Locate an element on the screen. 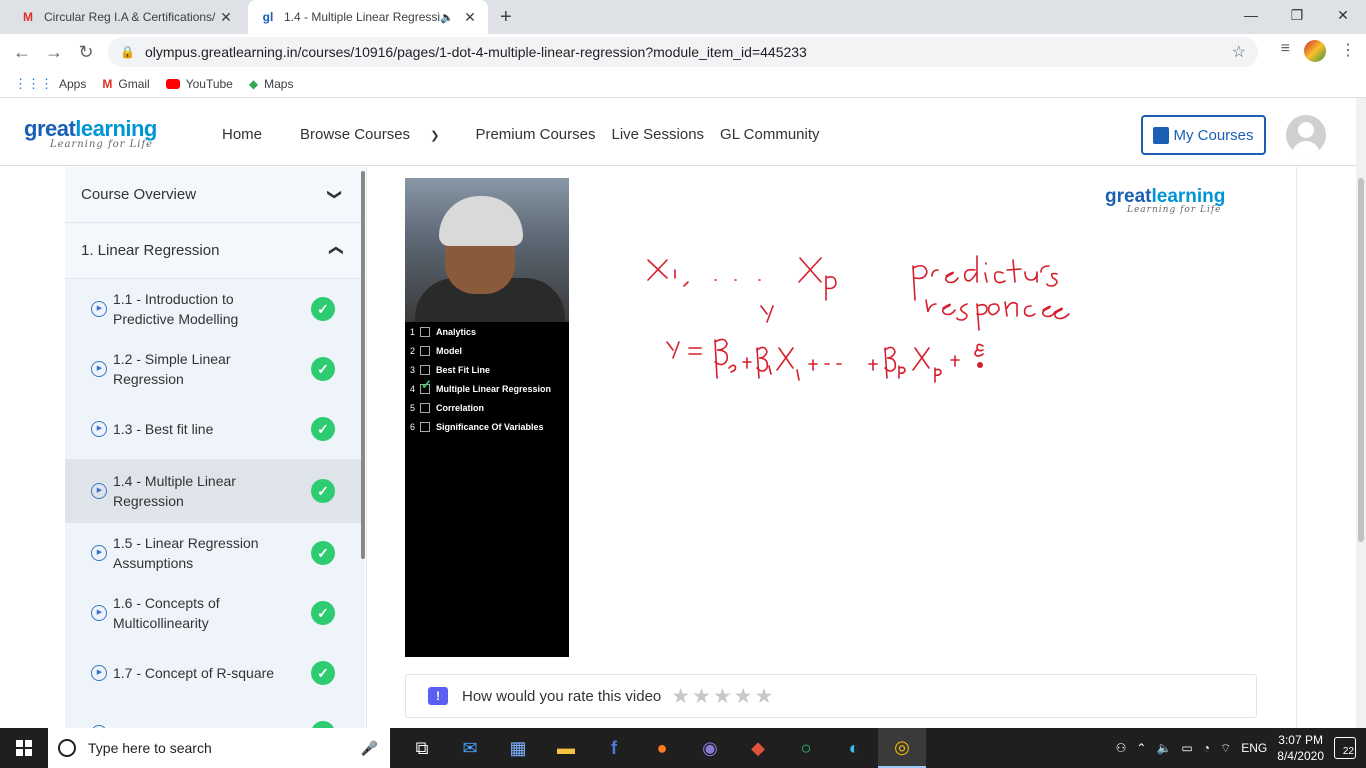 This screenshot has height=768, width=1366. notification-center-icon: 22 is located at coordinates (1345, 748).